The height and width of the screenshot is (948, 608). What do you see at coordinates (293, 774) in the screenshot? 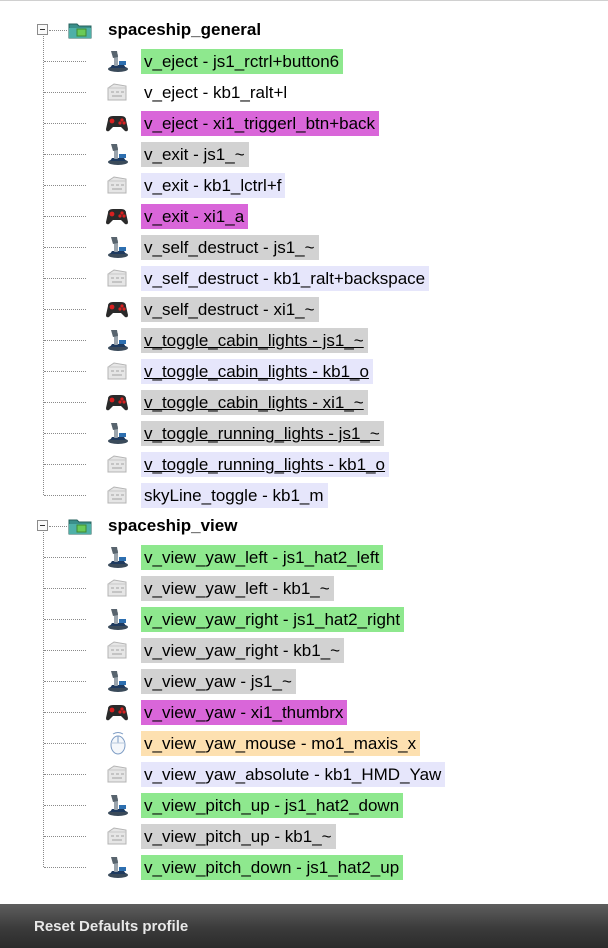
I see `tree-item-label: v_view_yaw_absolute - kb1_HMD_Yaw` at bounding box center [293, 774].